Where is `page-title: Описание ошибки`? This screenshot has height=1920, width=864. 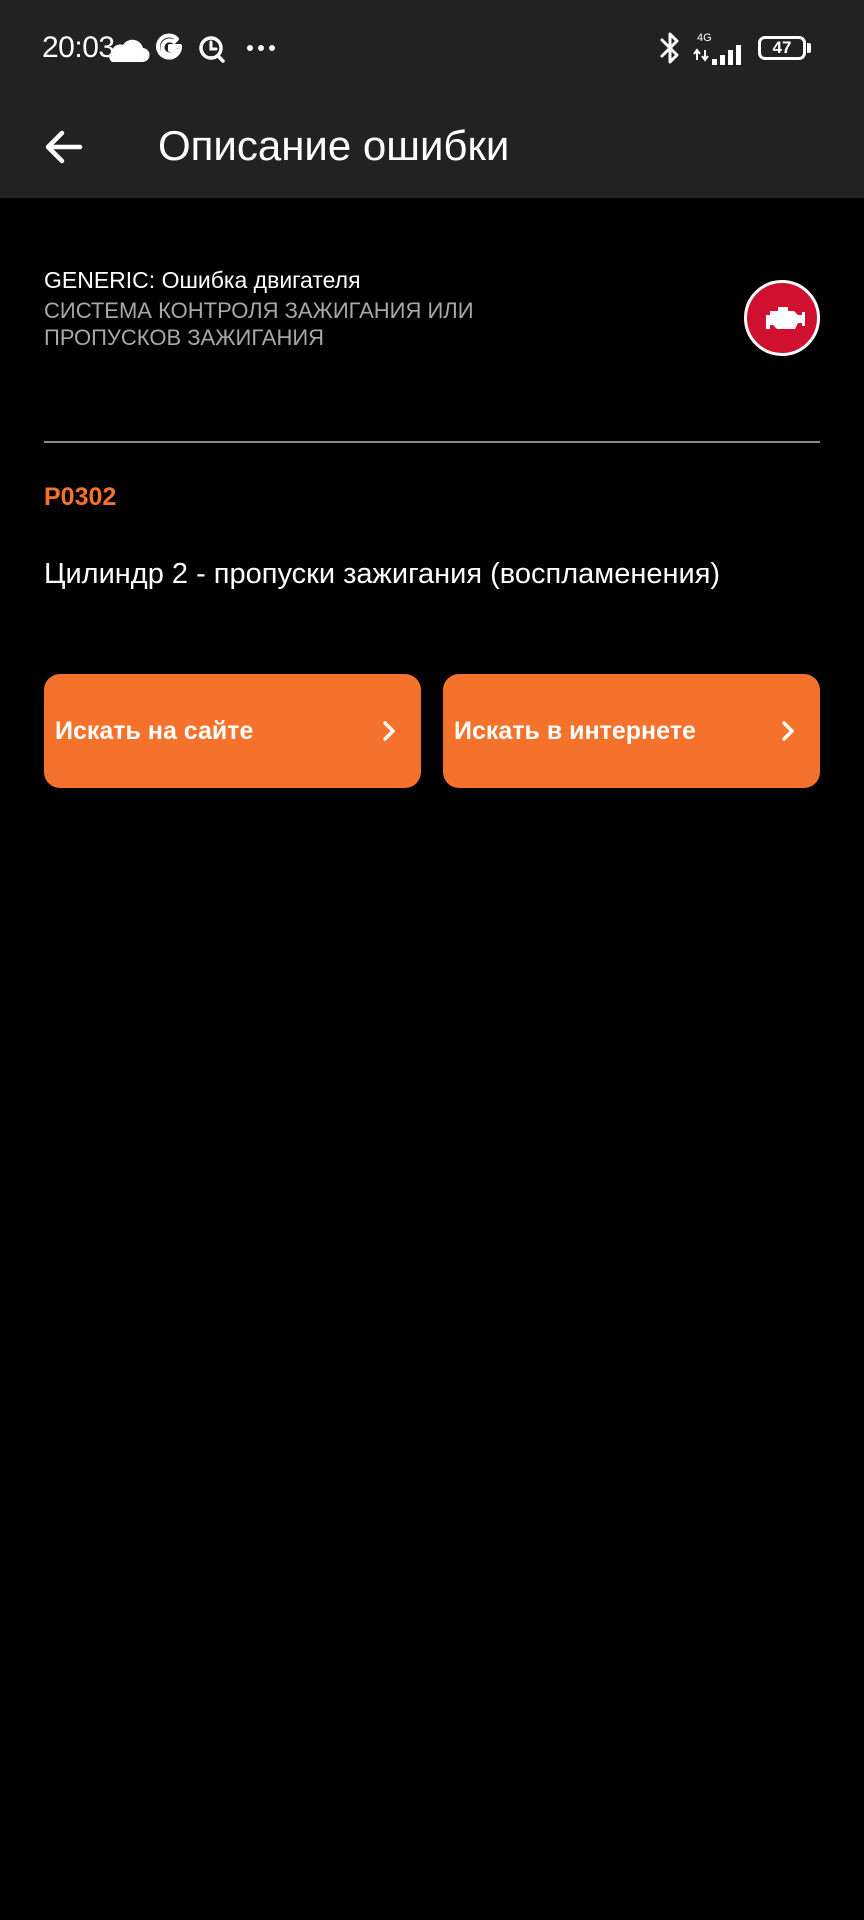 page-title: Описание ошибки is located at coordinates (334, 145).